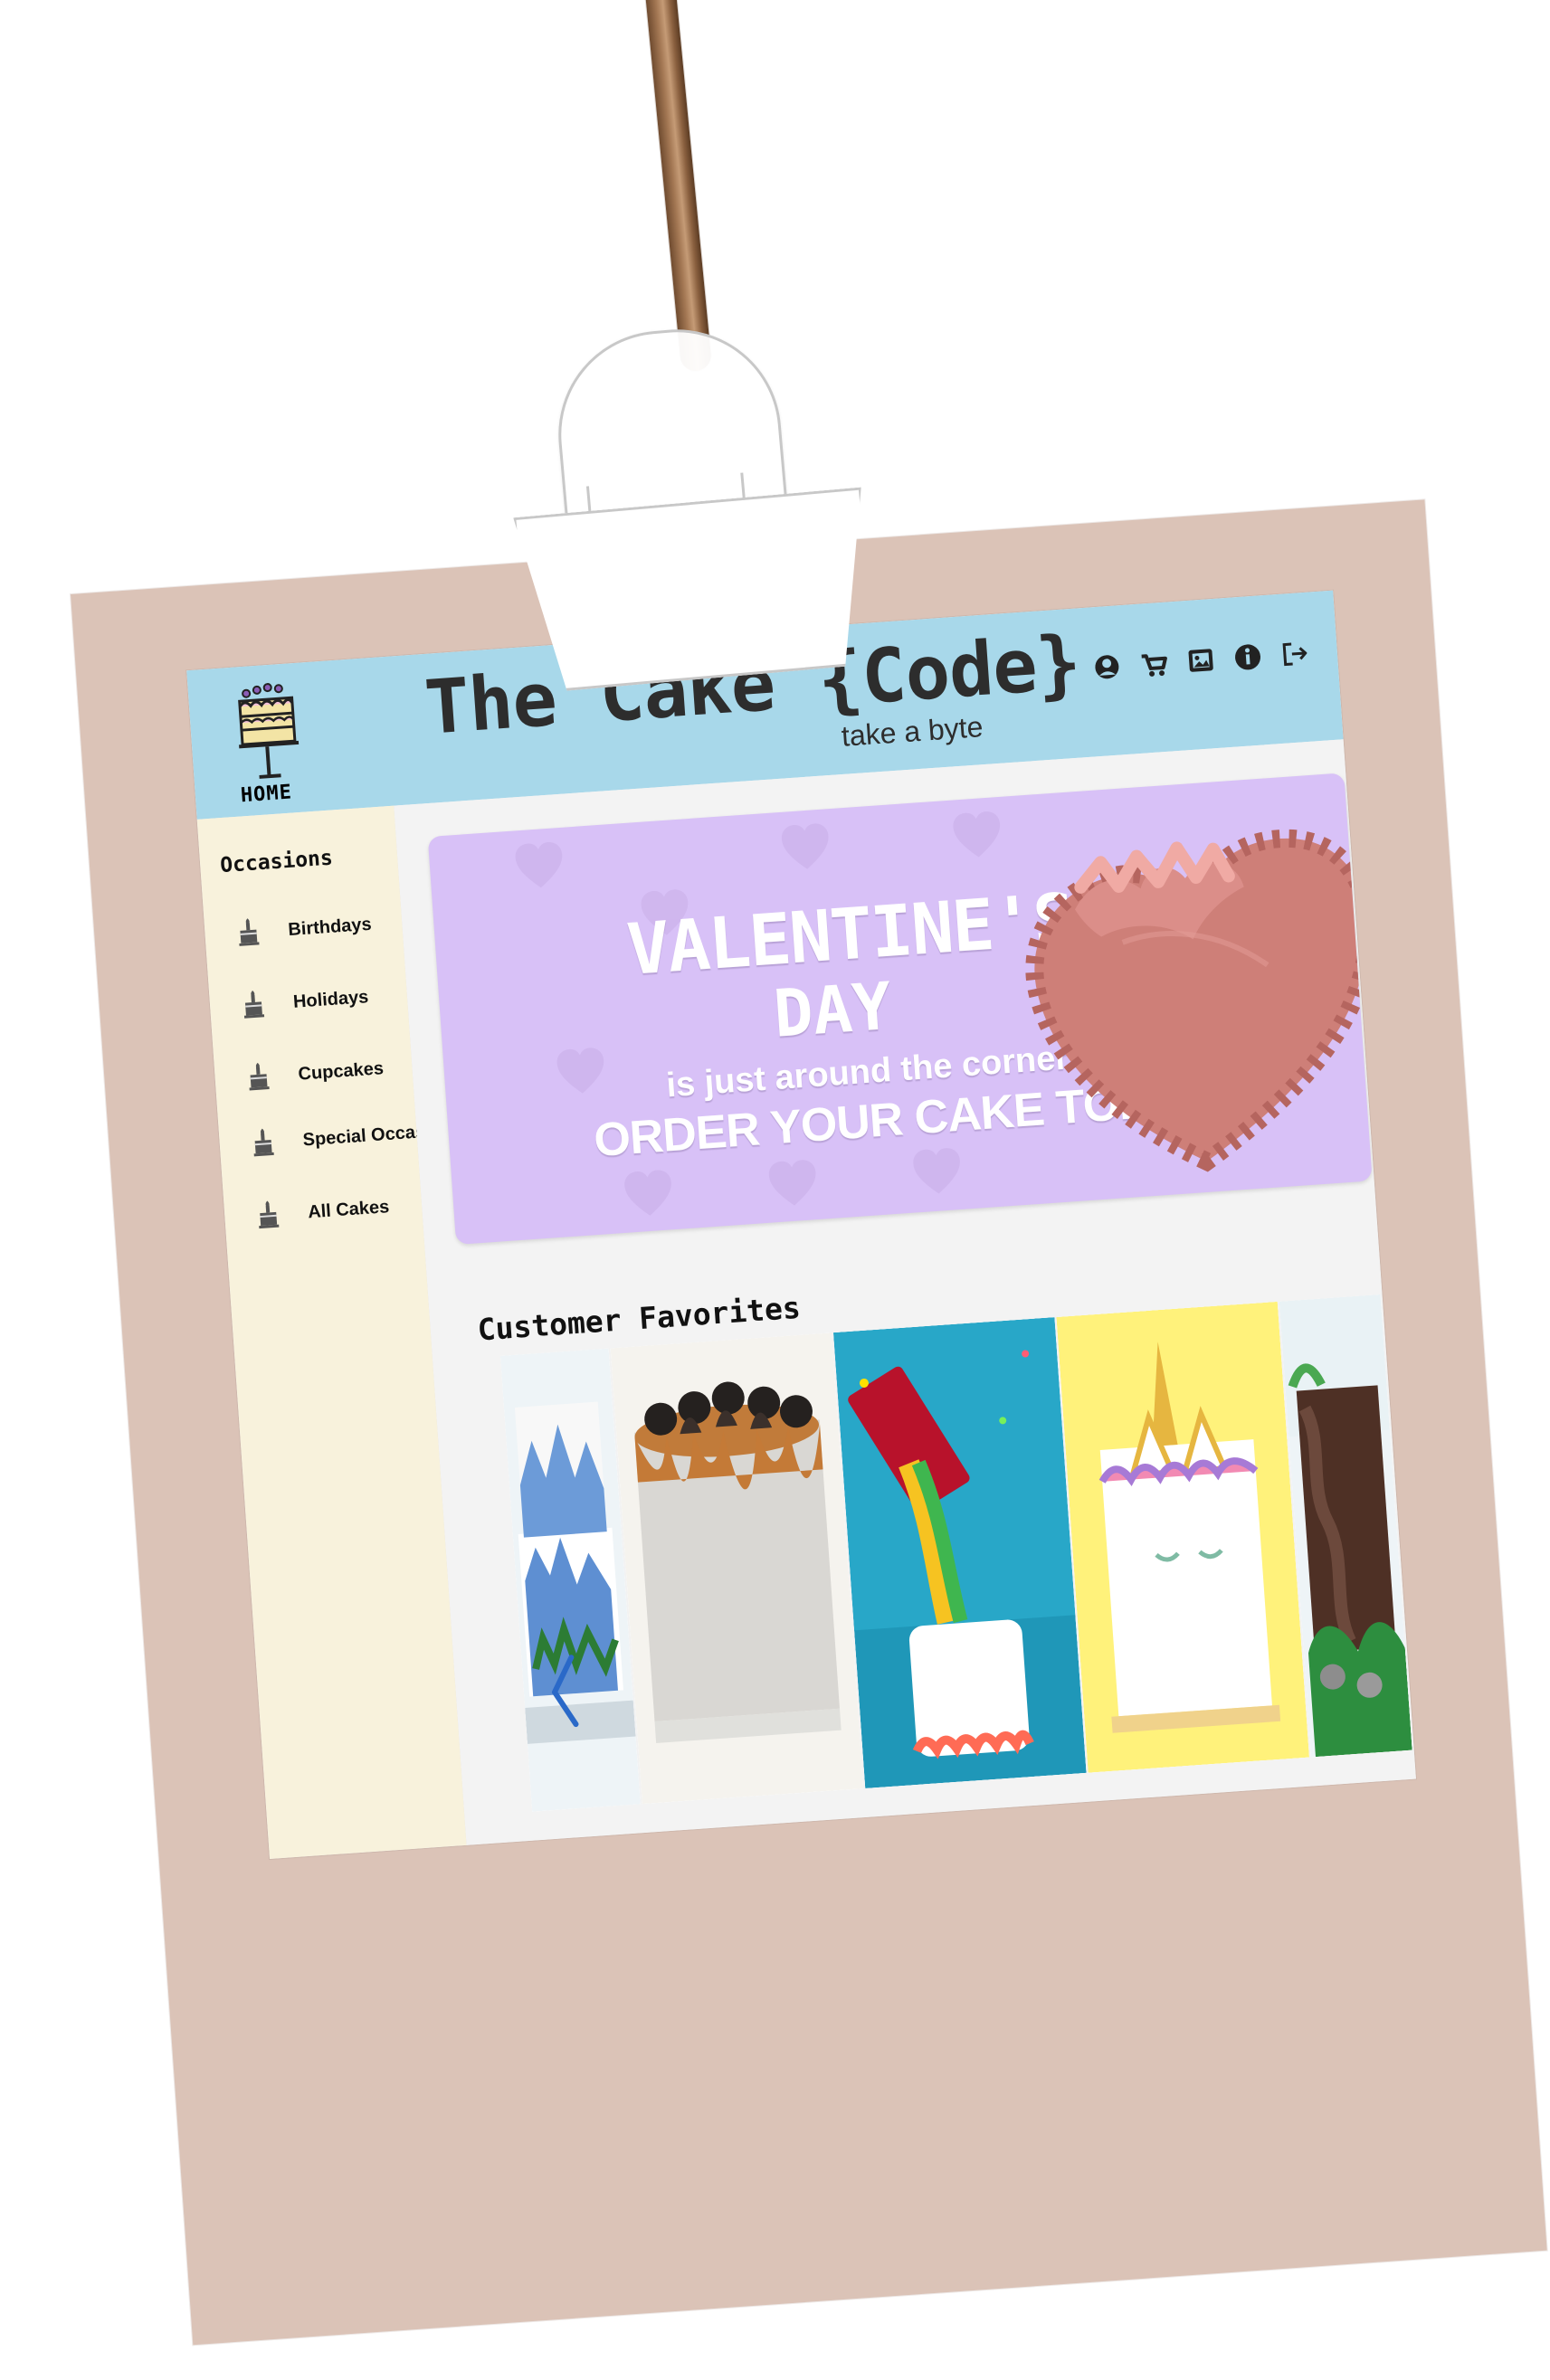 This screenshot has width=1550, height=2380. What do you see at coordinates (349, 1209) in the screenshot?
I see `sidebar-item-label: All Cakes` at bounding box center [349, 1209].